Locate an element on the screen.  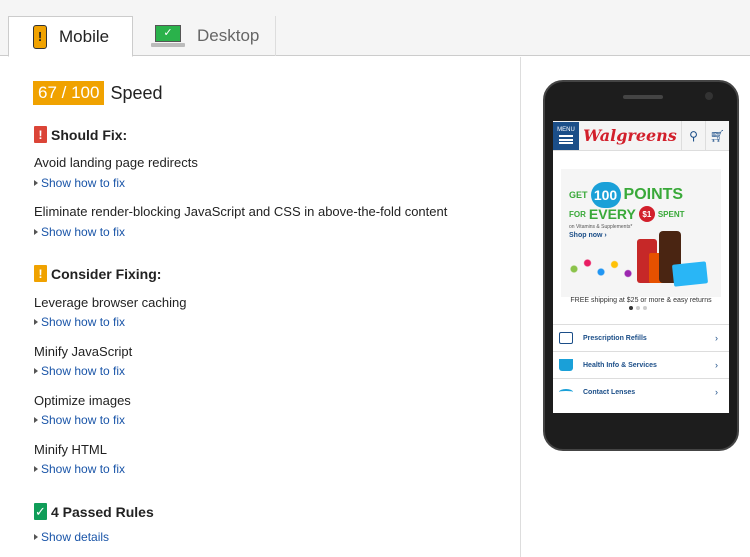
preview-header: MENU Walgreens ⚲ 🛒︎ is located at coordinates (641, 136).